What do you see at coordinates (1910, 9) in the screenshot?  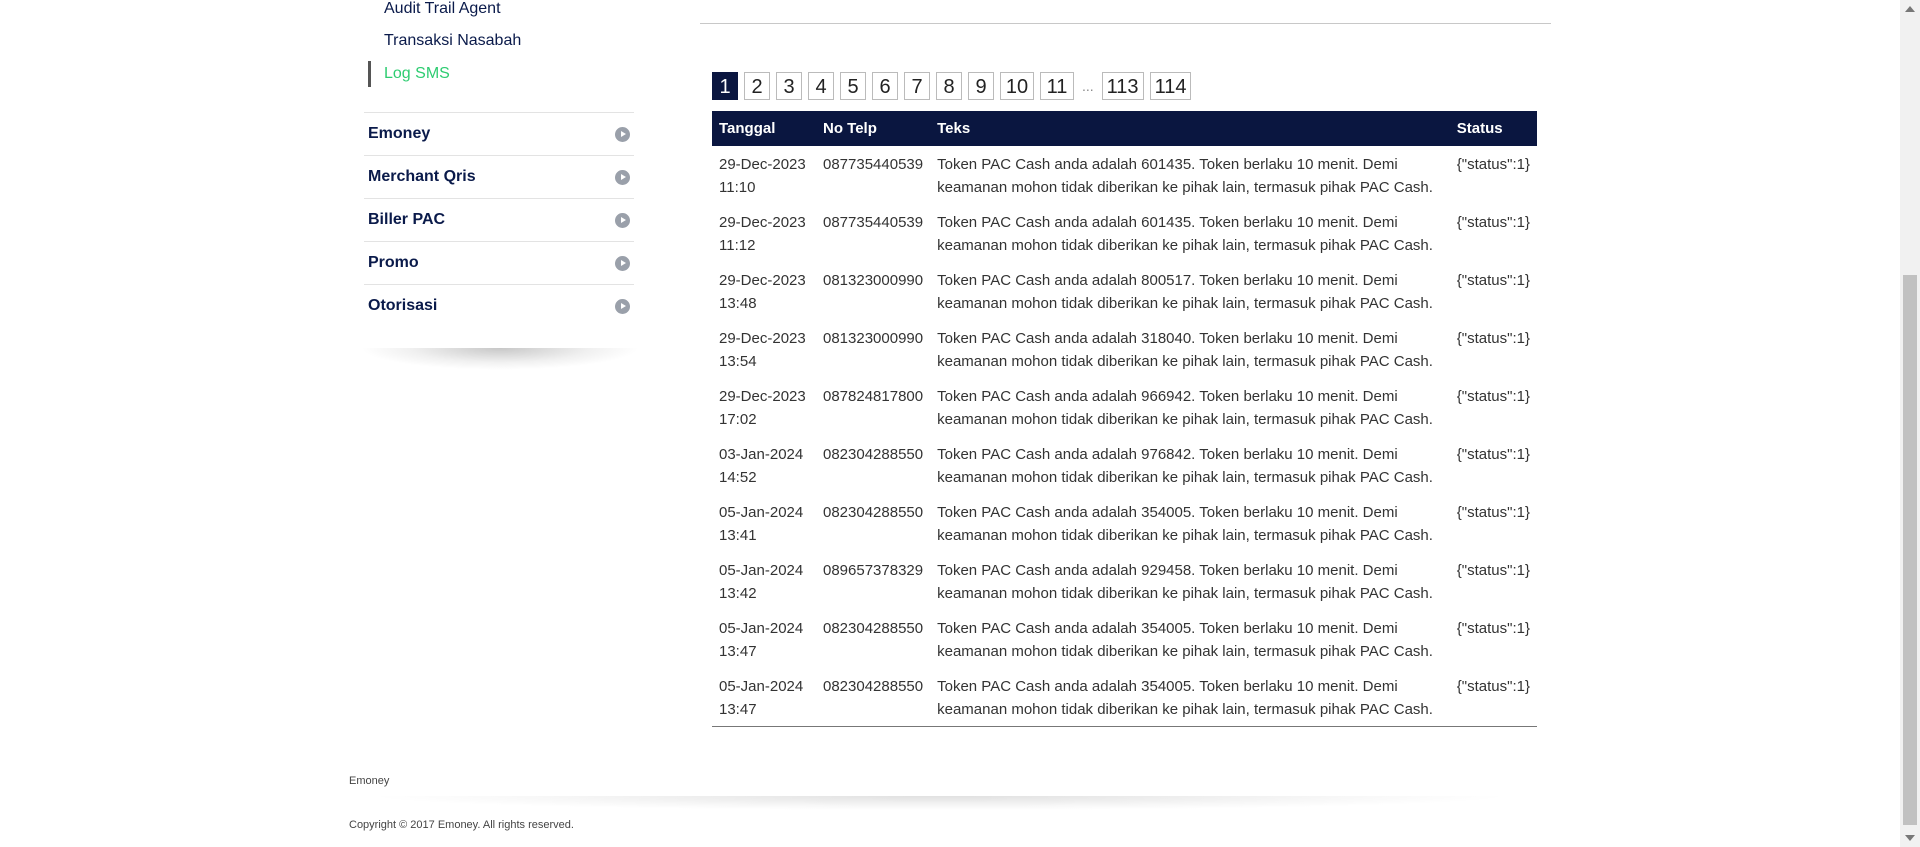 I see `scroll-up-icon` at bounding box center [1910, 9].